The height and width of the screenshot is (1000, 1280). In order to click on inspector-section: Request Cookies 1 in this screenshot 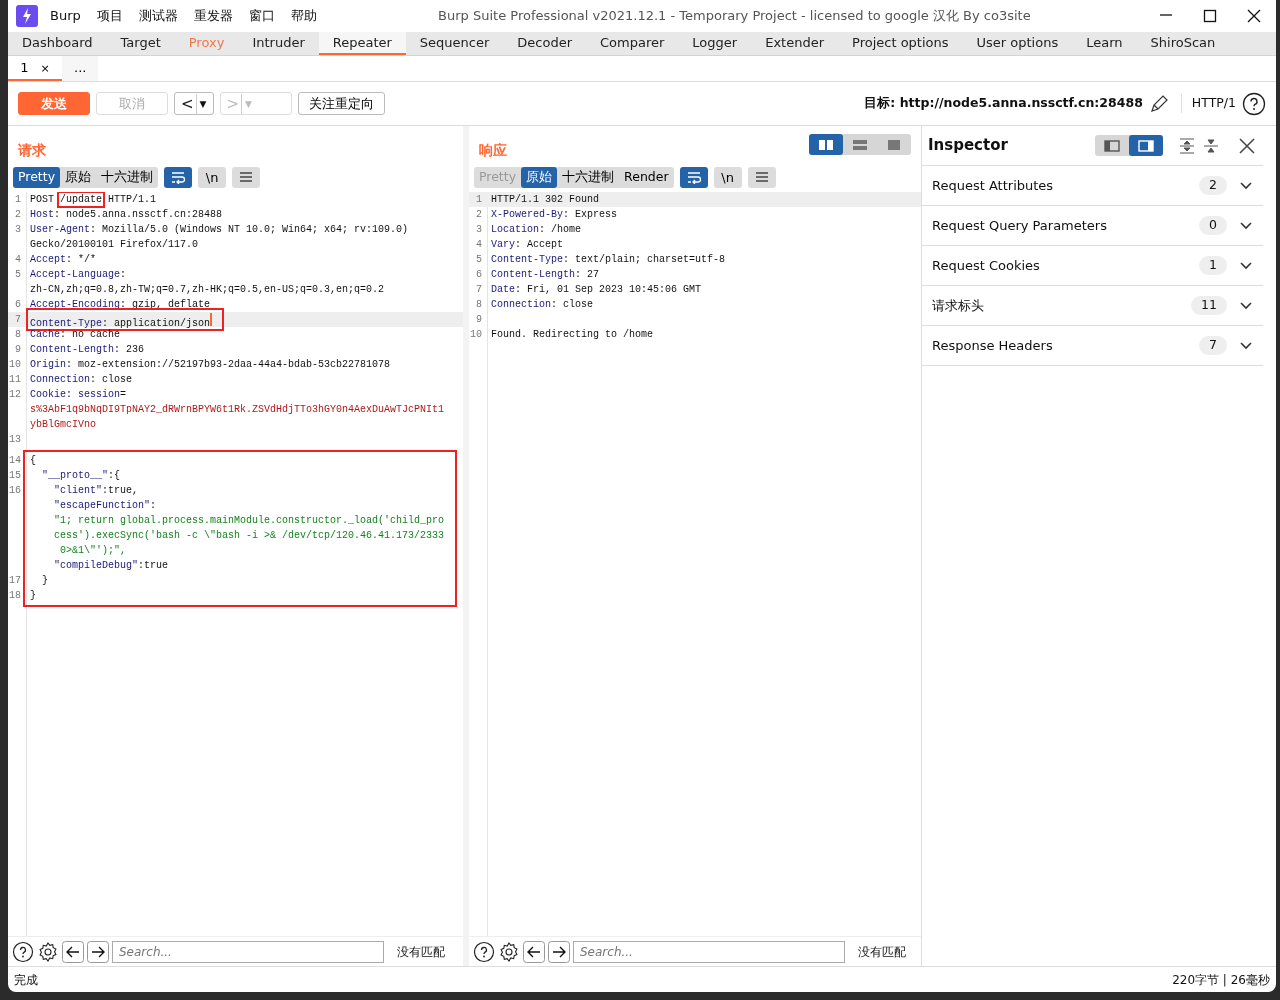, I will do `click(1092, 266)`.